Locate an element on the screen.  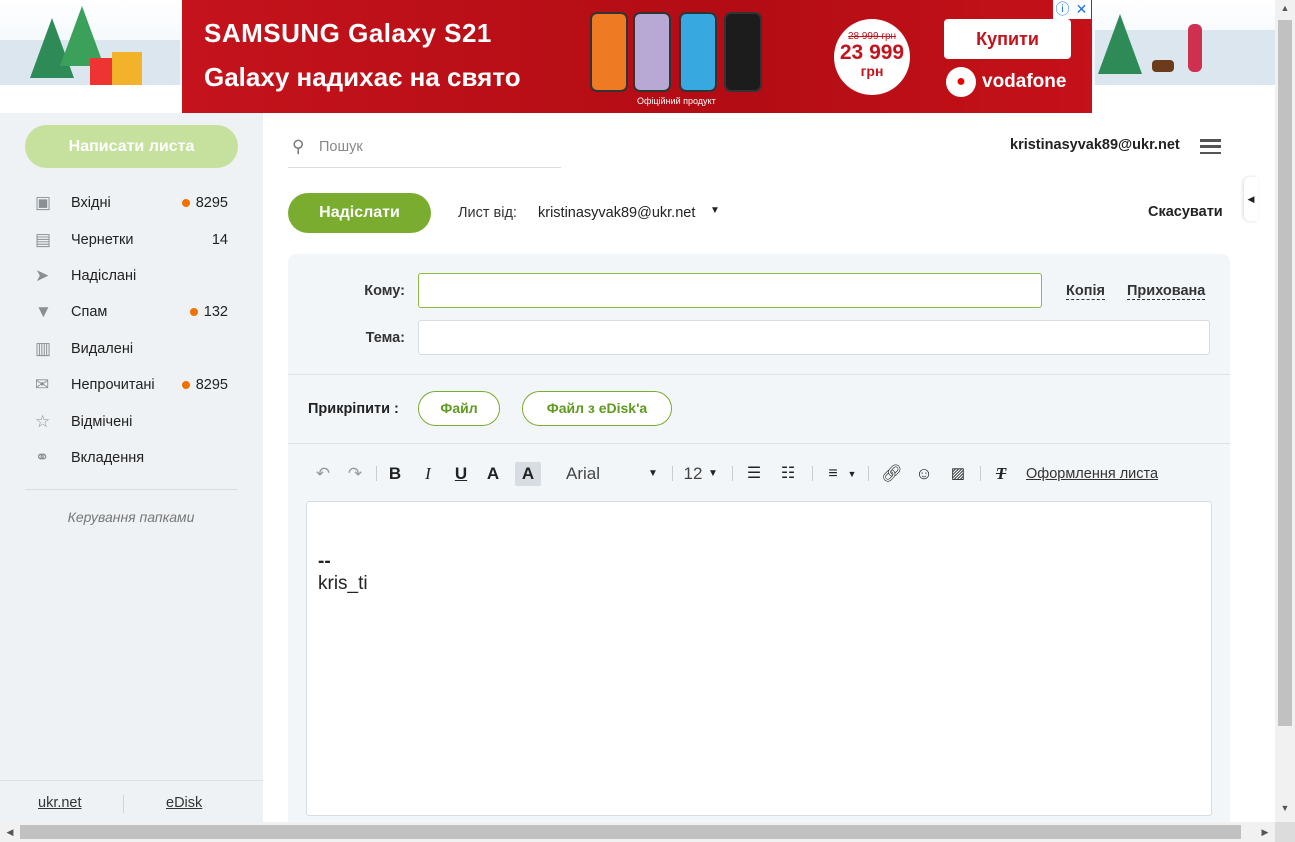
ad-note: Офіційний продукт is located at coordinates (676, 101).